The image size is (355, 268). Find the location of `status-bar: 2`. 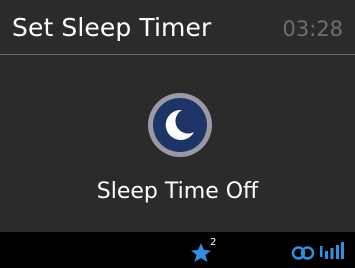

status-bar: 2 is located at coordinates (177, 250).